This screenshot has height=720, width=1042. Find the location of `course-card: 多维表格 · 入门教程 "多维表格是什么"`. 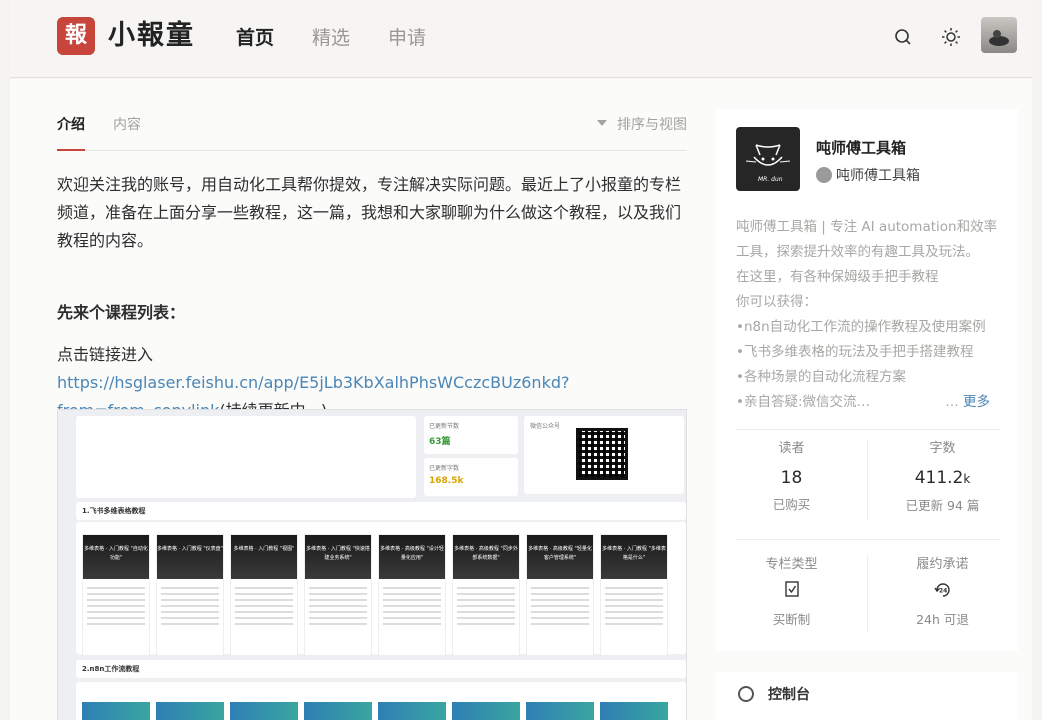

course-card: 多维表格 · 入门教程 "多维表格是什么" is located at coordinates (634, 595).